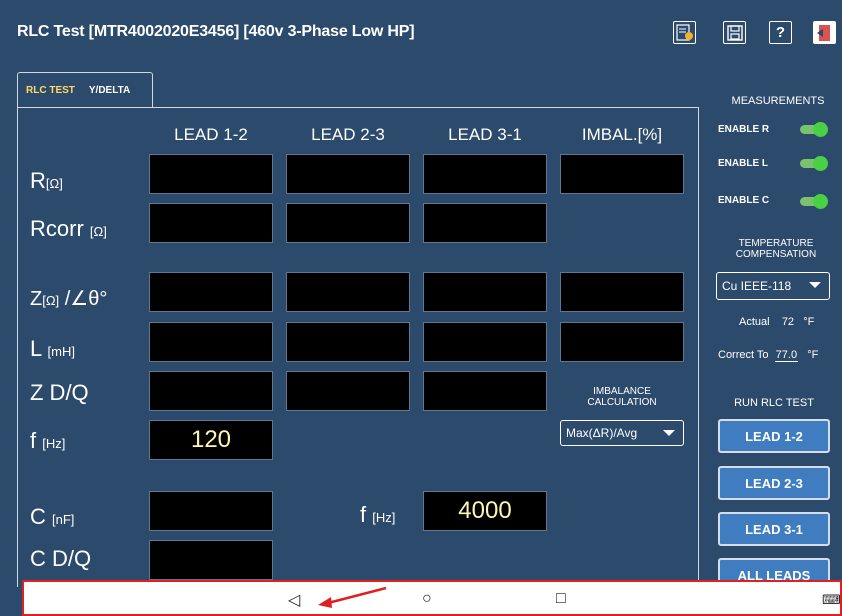 The height and width of the screenshot is (616, 842). I want to click on rcorr-lead-2-3-cell, so click(348, 223).